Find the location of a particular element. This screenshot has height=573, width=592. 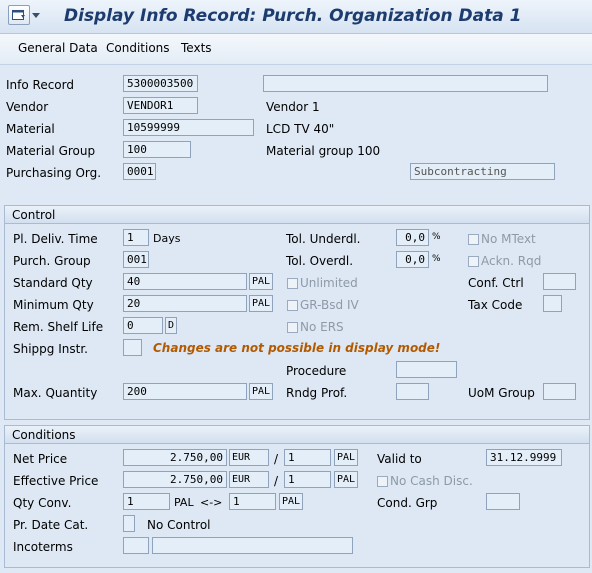

unlimited-label: Unlimited is located at coordinates (329, 283).